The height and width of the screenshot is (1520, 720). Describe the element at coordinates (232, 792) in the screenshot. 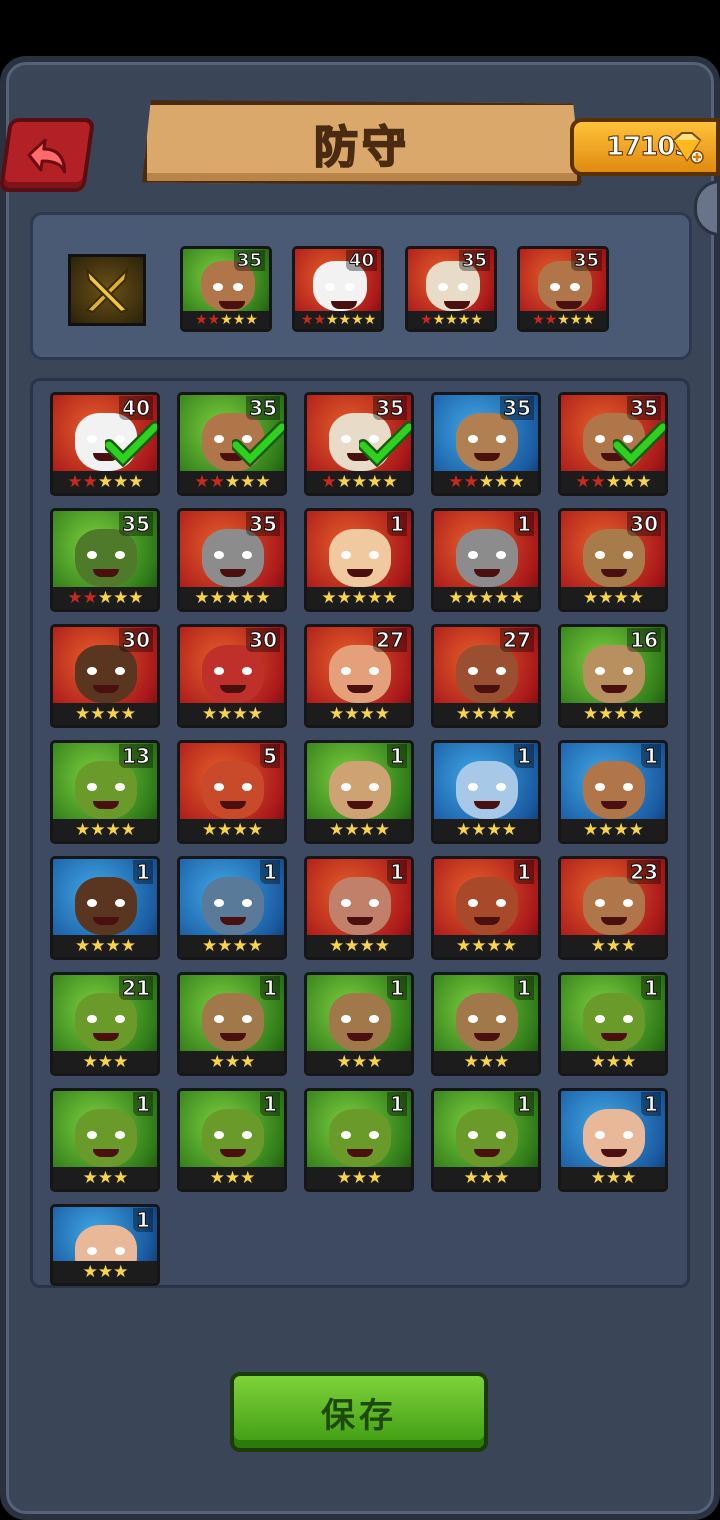

I see `roster-hero-card: 5 ★ ★ ★ ★` at that location.